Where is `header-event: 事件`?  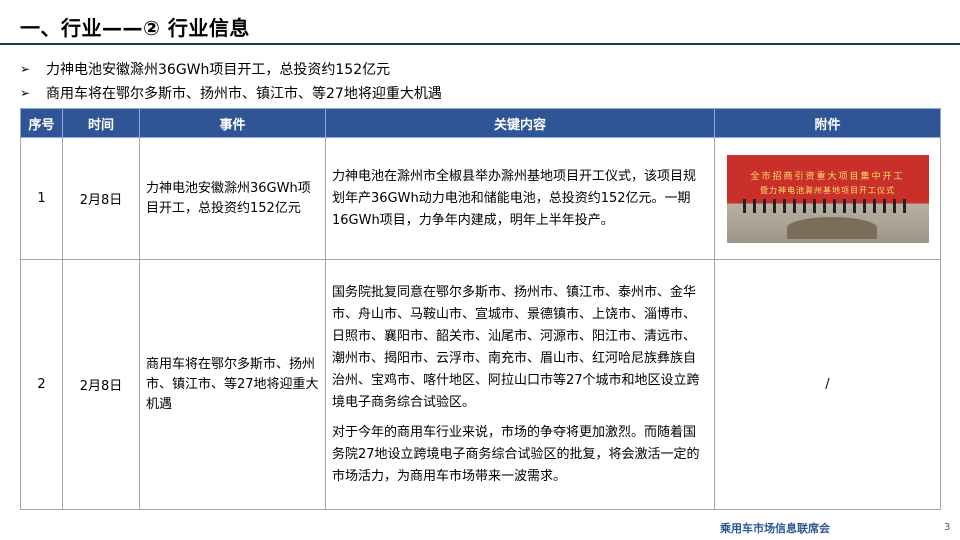
header-event: 事件 is located at coordinates (232, 123).